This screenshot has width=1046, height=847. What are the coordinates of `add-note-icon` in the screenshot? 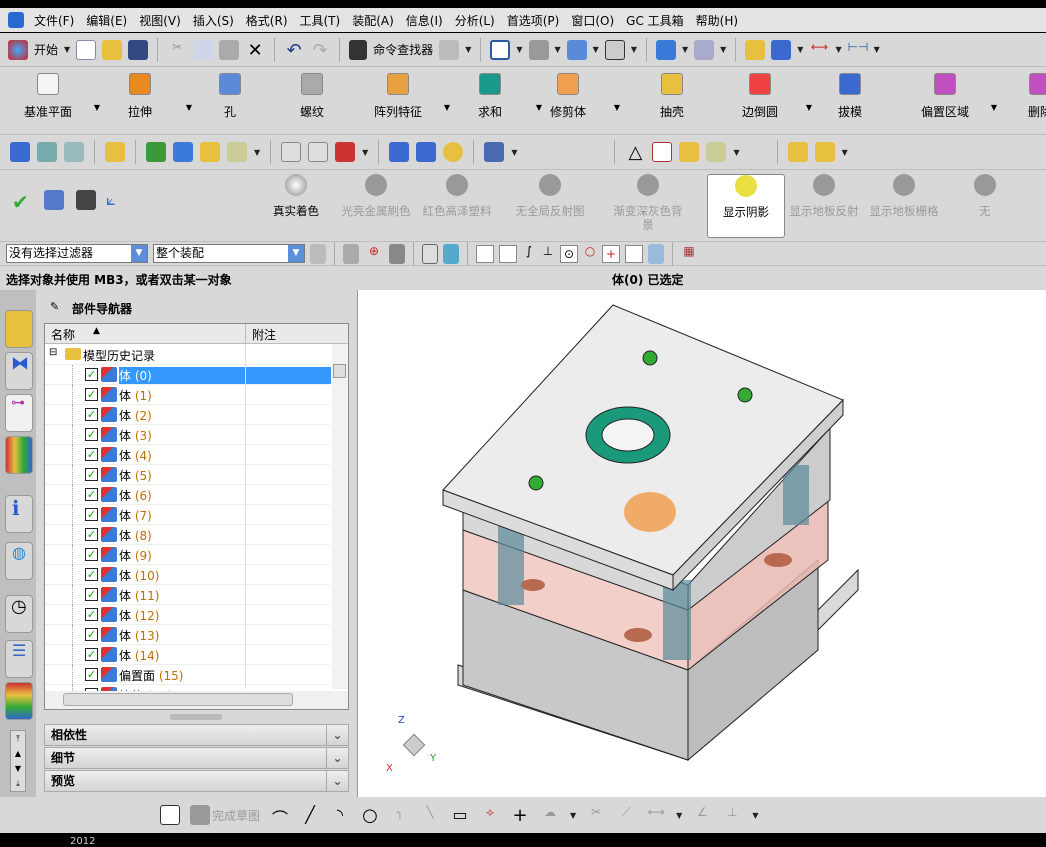 It's located at (689, 152).